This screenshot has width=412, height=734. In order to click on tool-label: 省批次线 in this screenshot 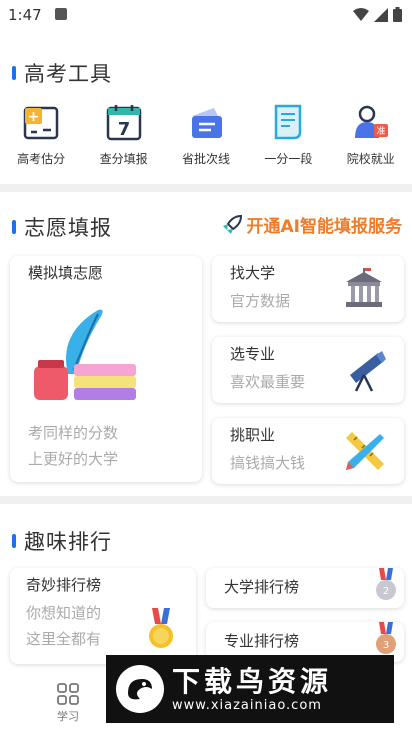, I will do `click(205, 159)`.